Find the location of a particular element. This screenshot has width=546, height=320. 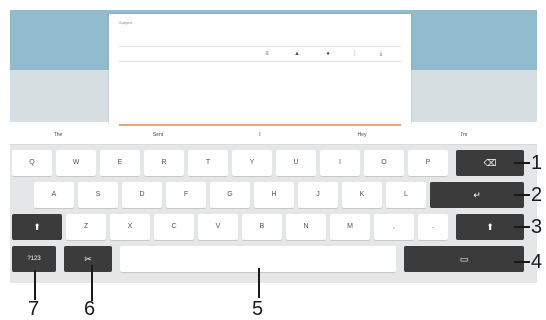

callout-1: 1 is located at coordinates (537, 163).